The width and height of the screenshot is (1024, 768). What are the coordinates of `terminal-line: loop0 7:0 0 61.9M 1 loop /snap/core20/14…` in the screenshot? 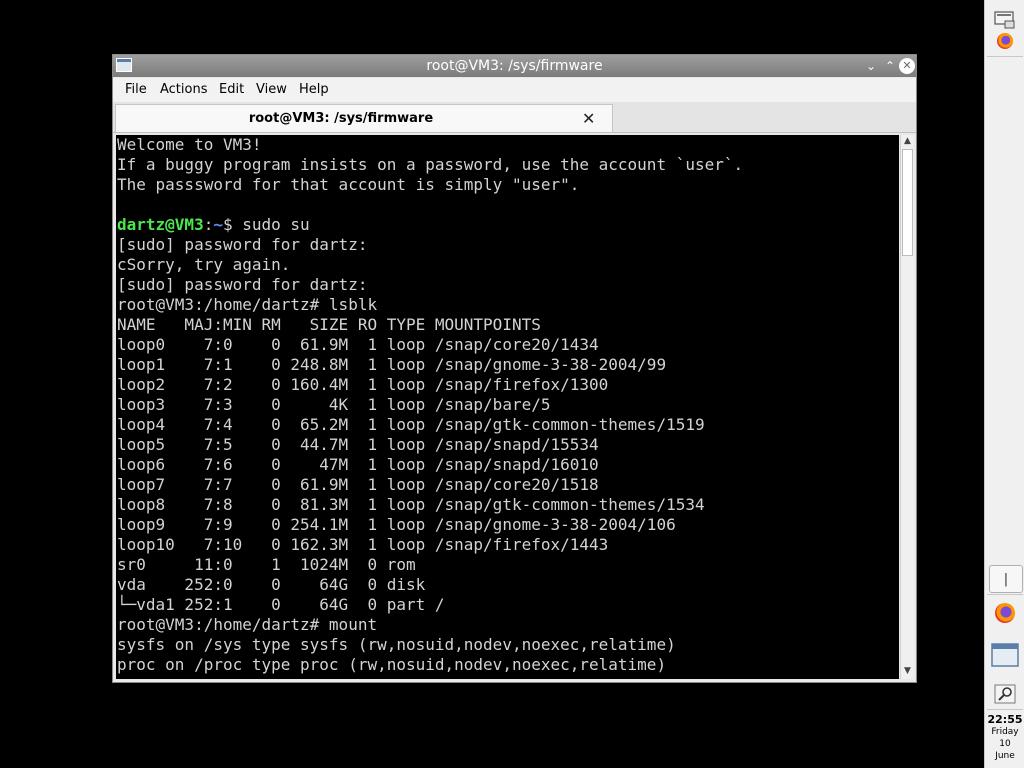 It's located at (508, 345).